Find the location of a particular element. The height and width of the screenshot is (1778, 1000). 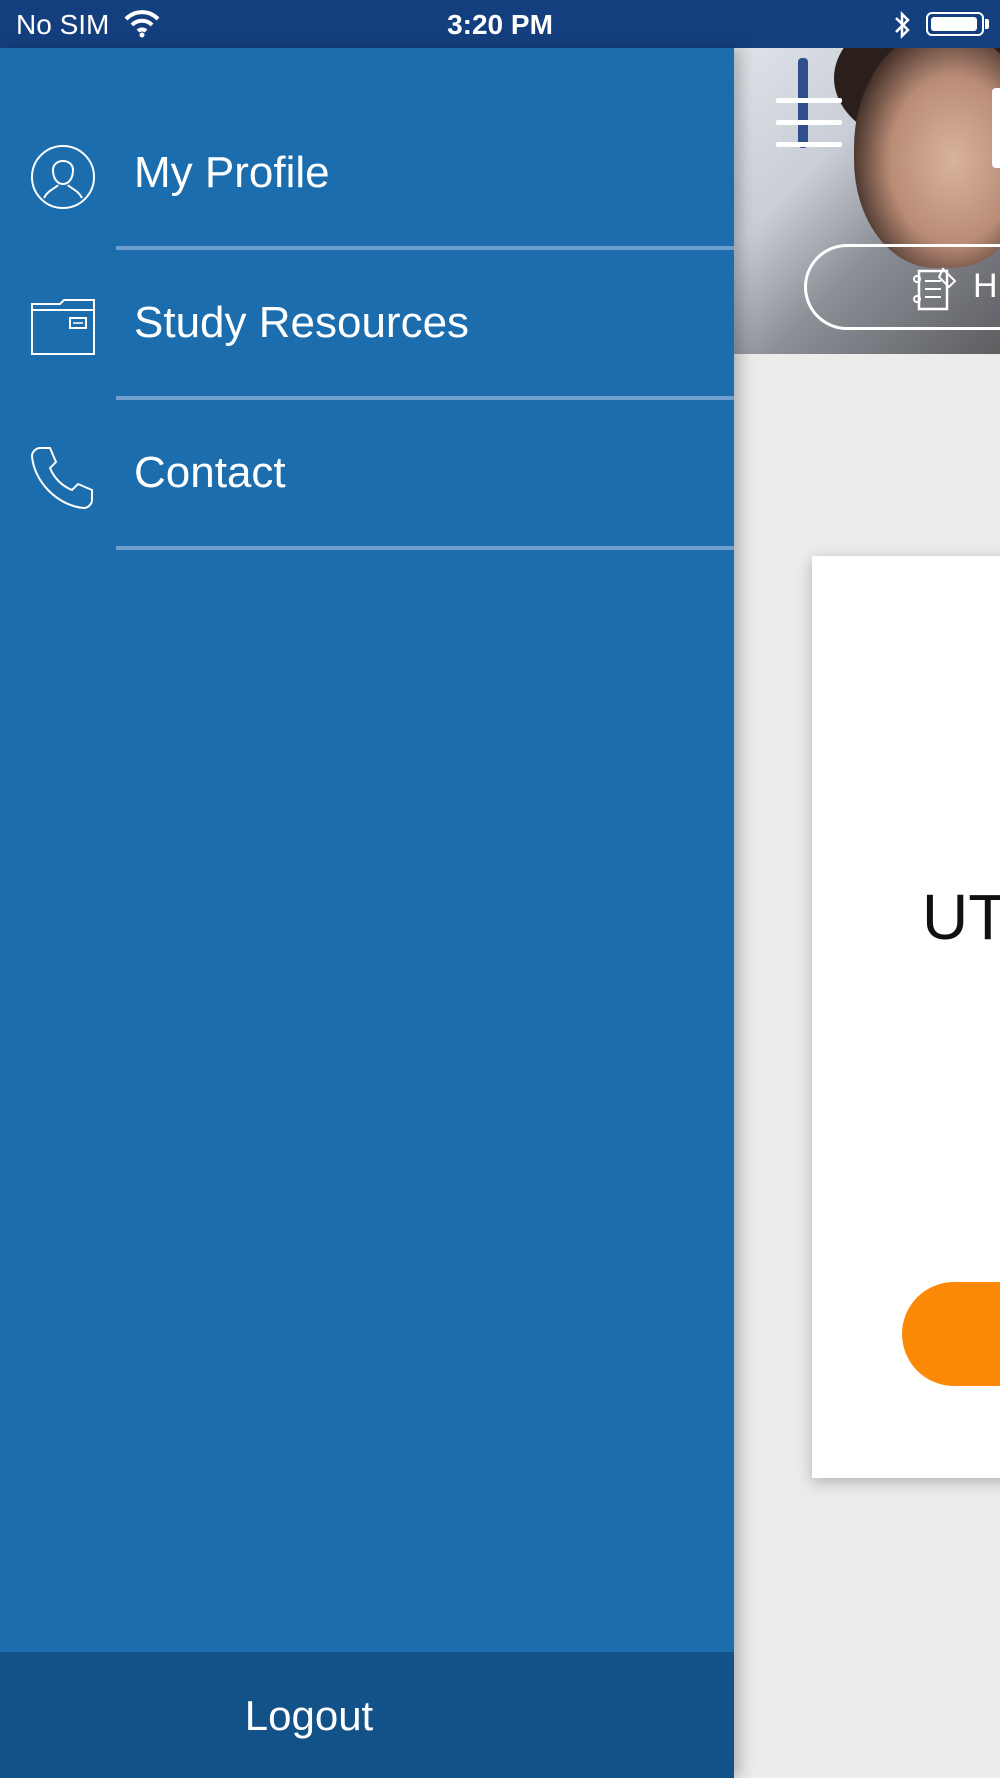

card-title: UT is located at coordinates (961, 917).